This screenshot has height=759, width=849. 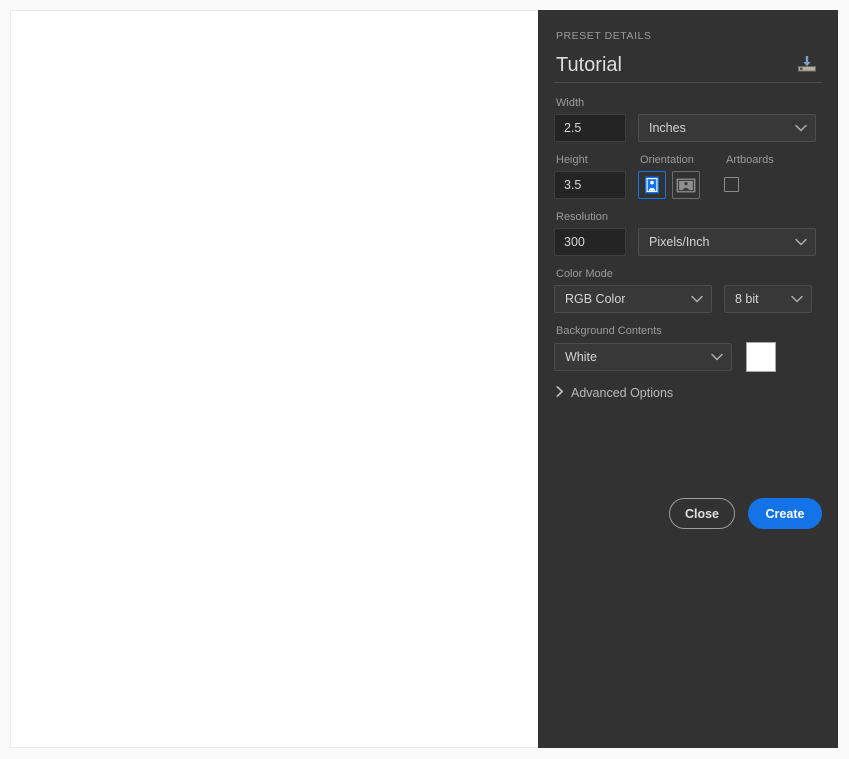 What do you see at coordinates (560, 393) in the screenshot?
I see `chevron-right-icon` at bounding box center [560, 393].